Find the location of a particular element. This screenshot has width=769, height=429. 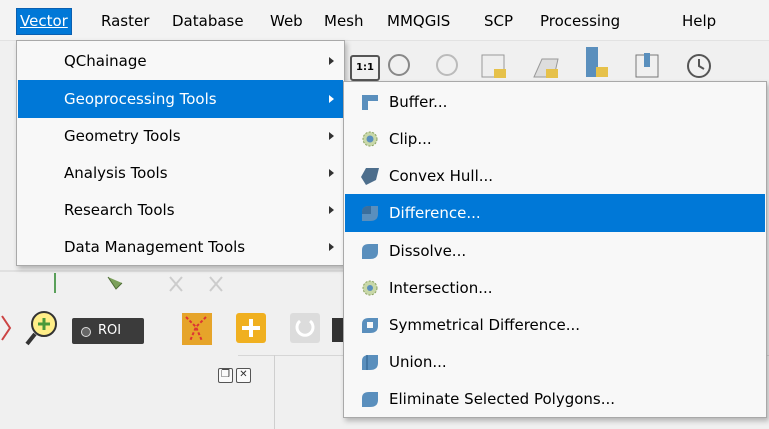

eliminate-selected-polygons-icon is located at coordinates (370, 399).